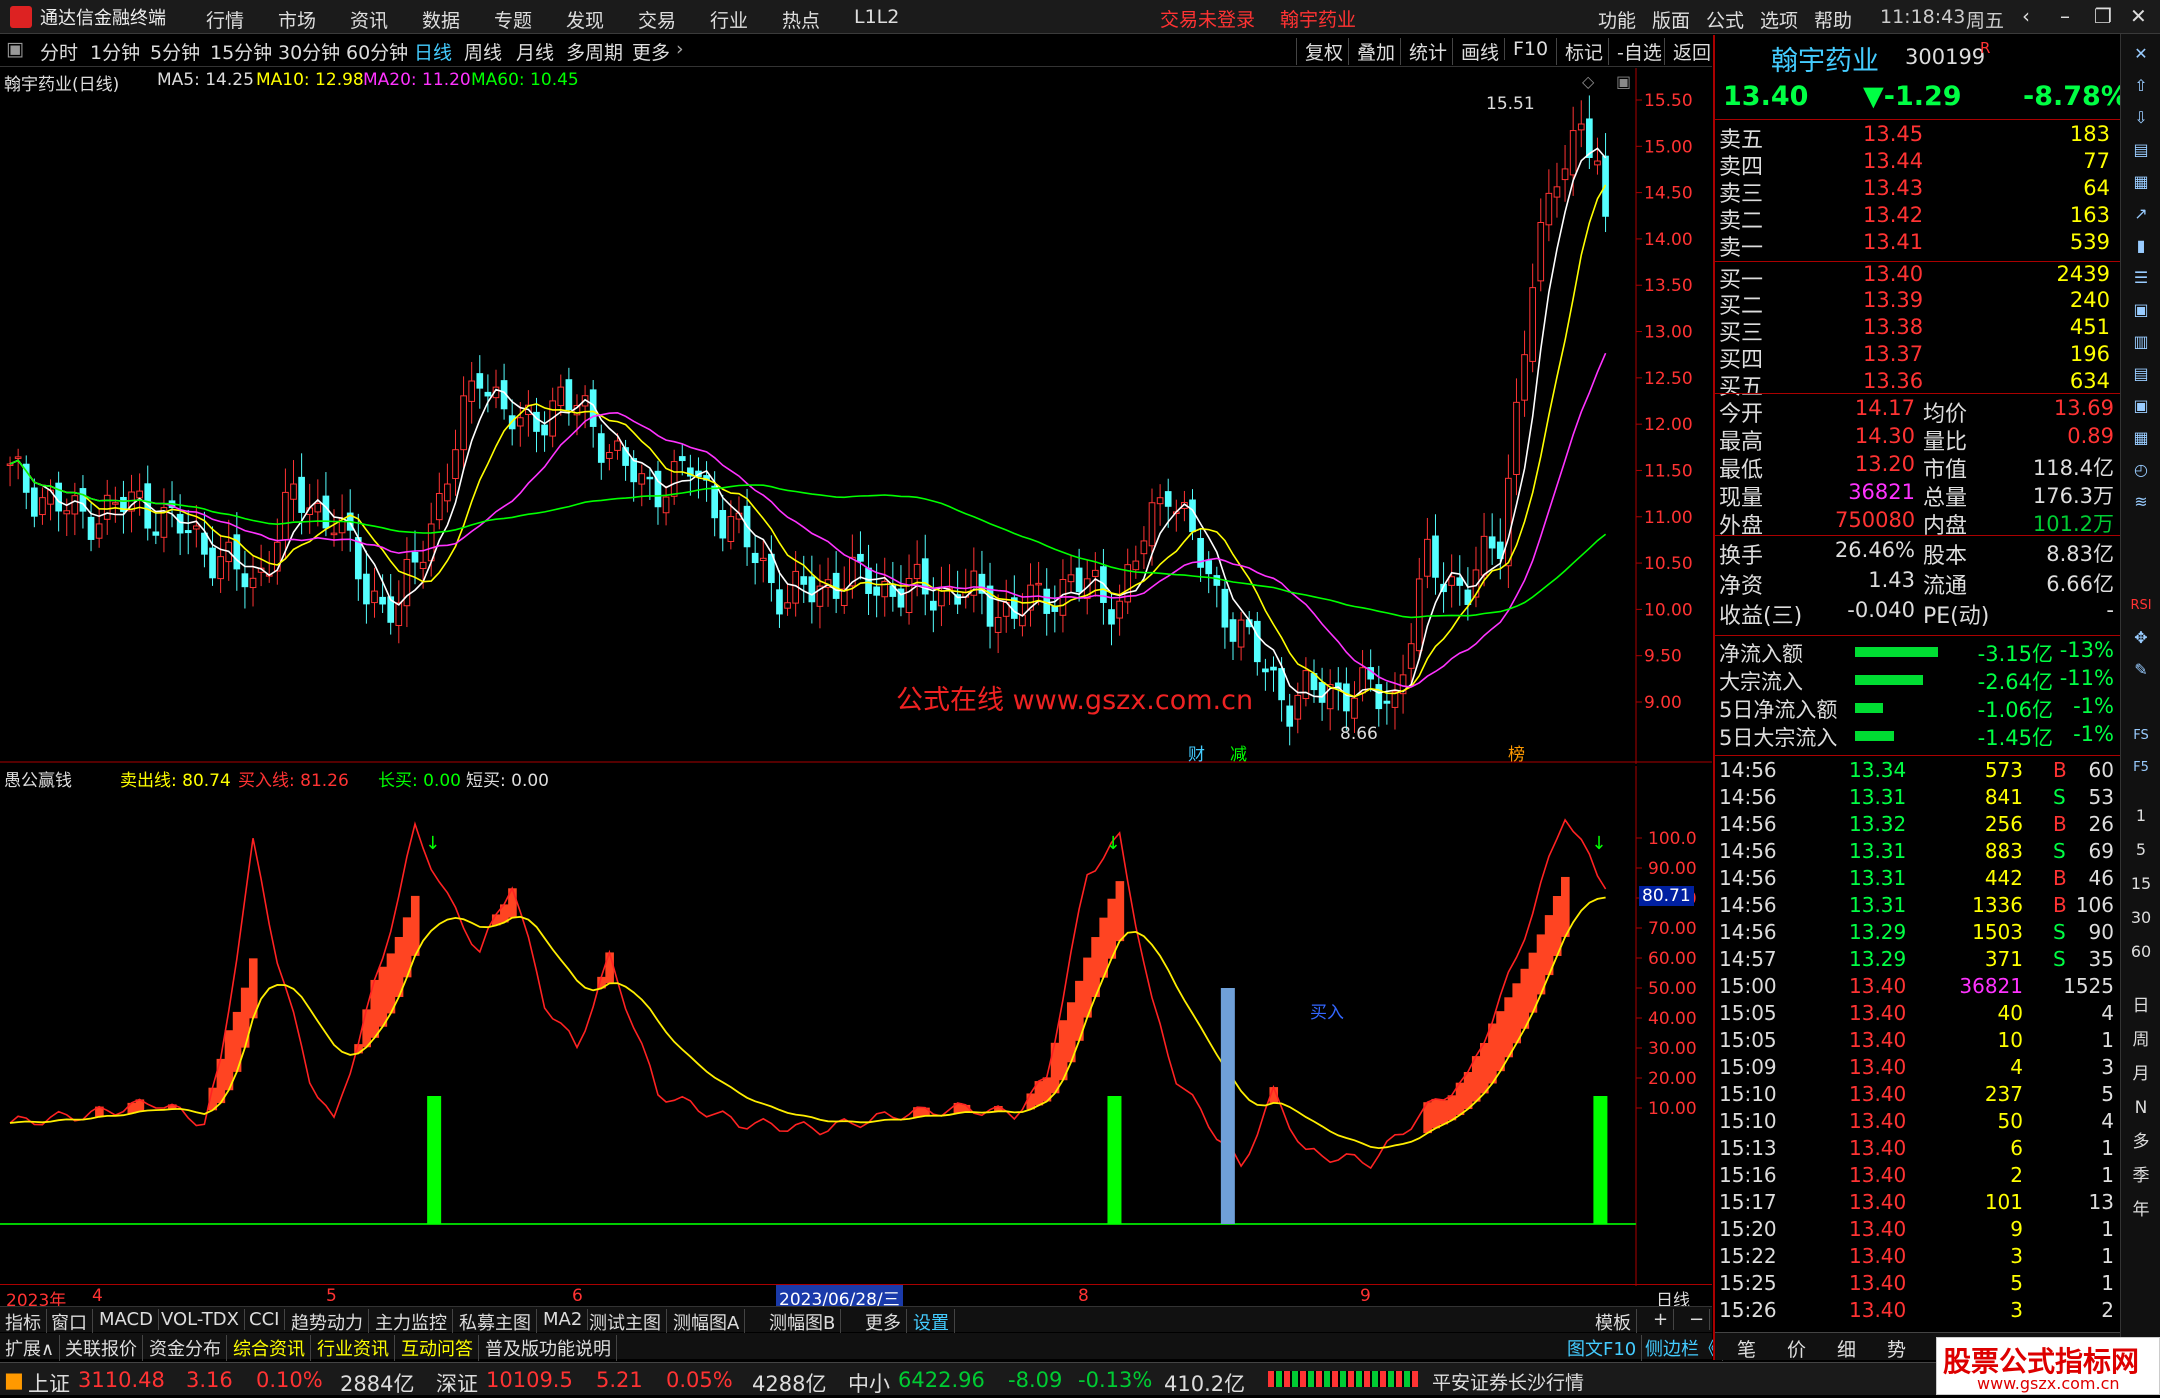 The image size is (2160, 1398). What do you see at coordinates (1617, 19) in the screenshot?
I see `menu-item-gongneng: 功能` at bounding box center [1617, 19].